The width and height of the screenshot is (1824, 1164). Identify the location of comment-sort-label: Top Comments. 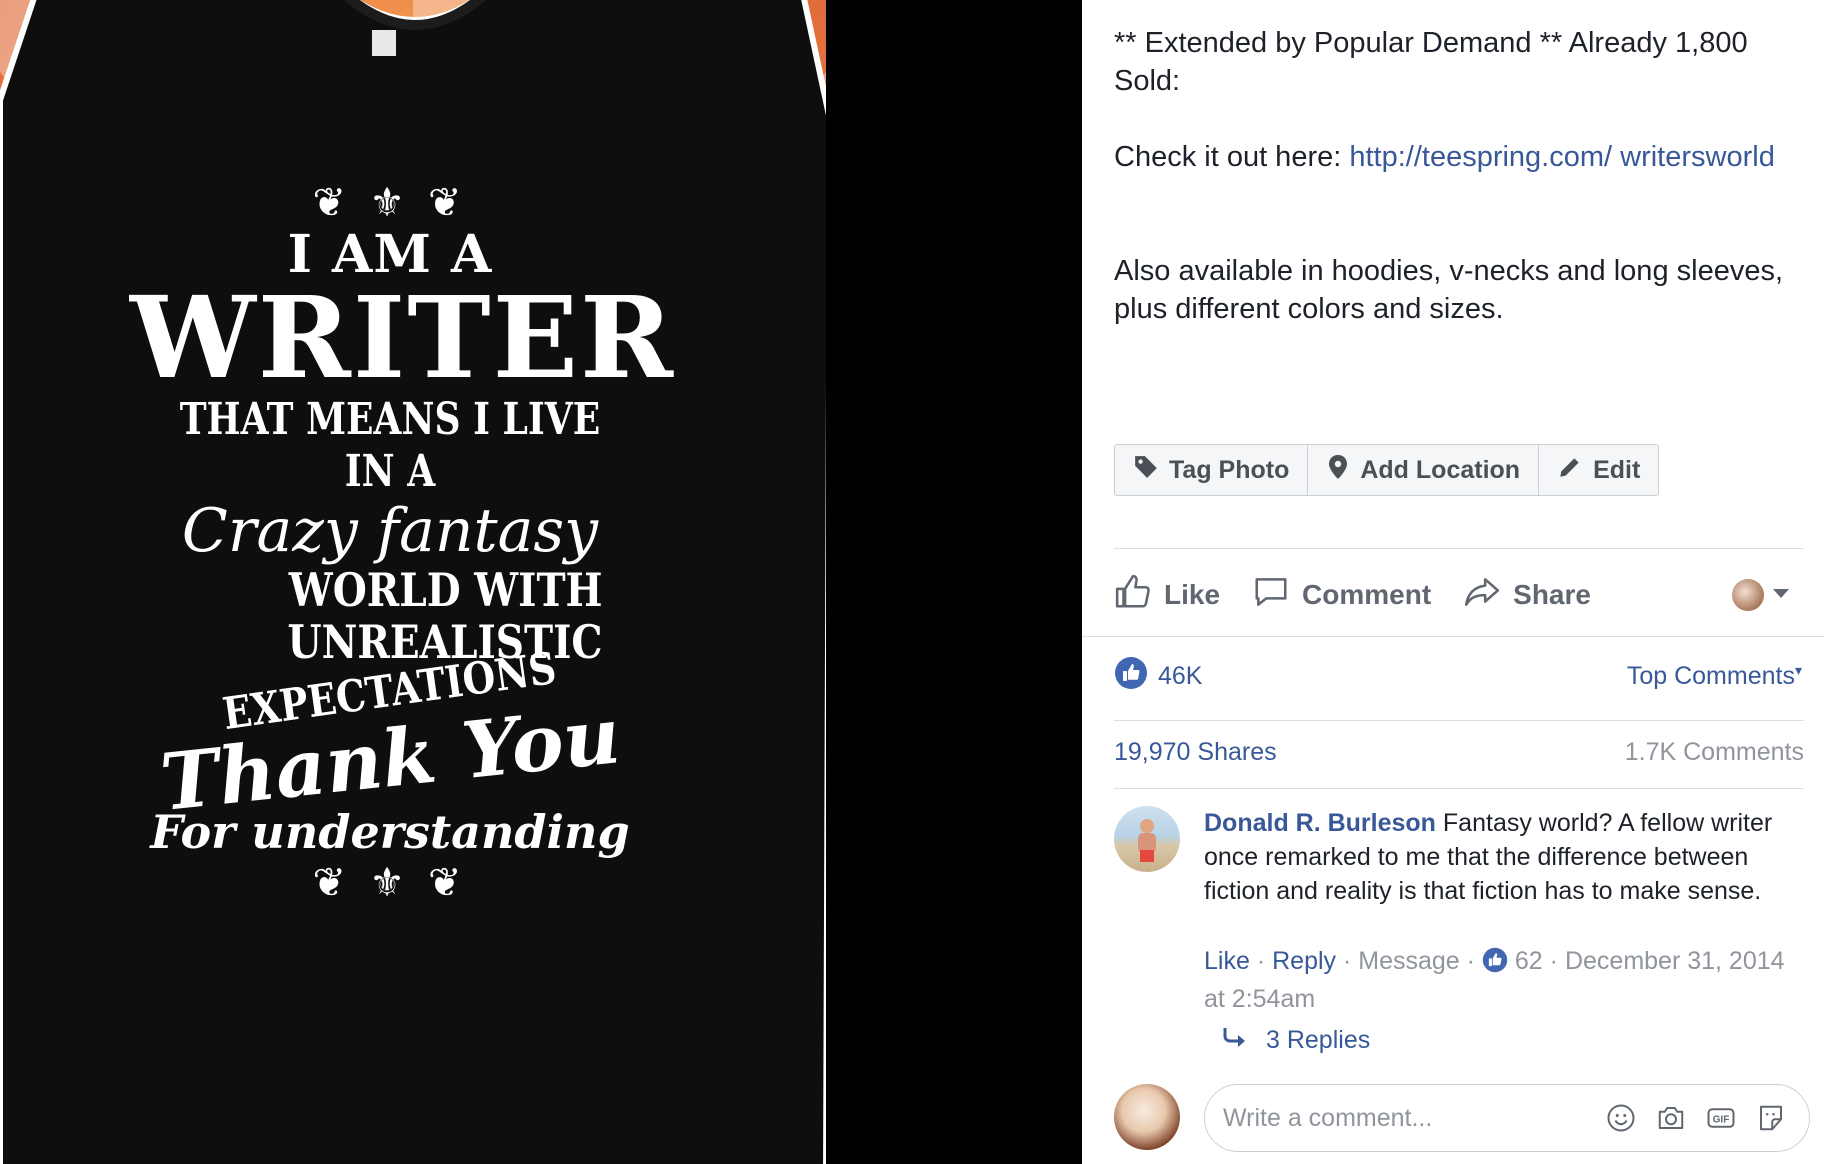
(1710, 676).